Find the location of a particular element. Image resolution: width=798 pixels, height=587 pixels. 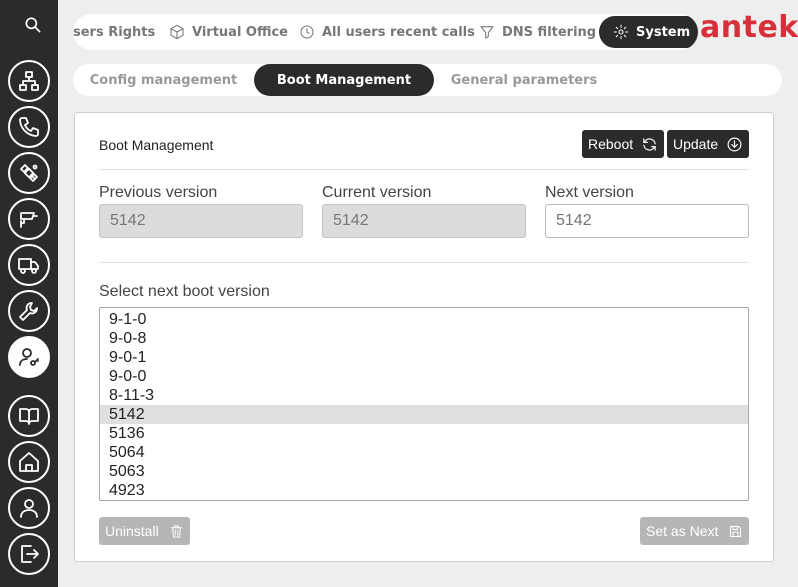

previous-version-field is located at coordinates (201, 221).